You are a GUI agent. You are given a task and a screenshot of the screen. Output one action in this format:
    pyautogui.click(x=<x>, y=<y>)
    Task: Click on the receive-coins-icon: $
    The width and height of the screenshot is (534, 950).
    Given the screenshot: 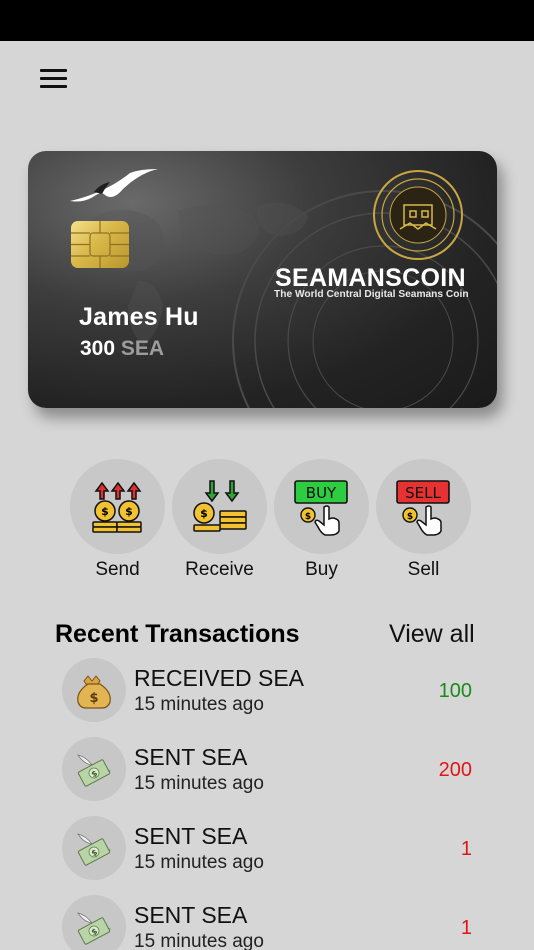 What is the action you would take?
    pyautogui.click(x=219, y=506)
    